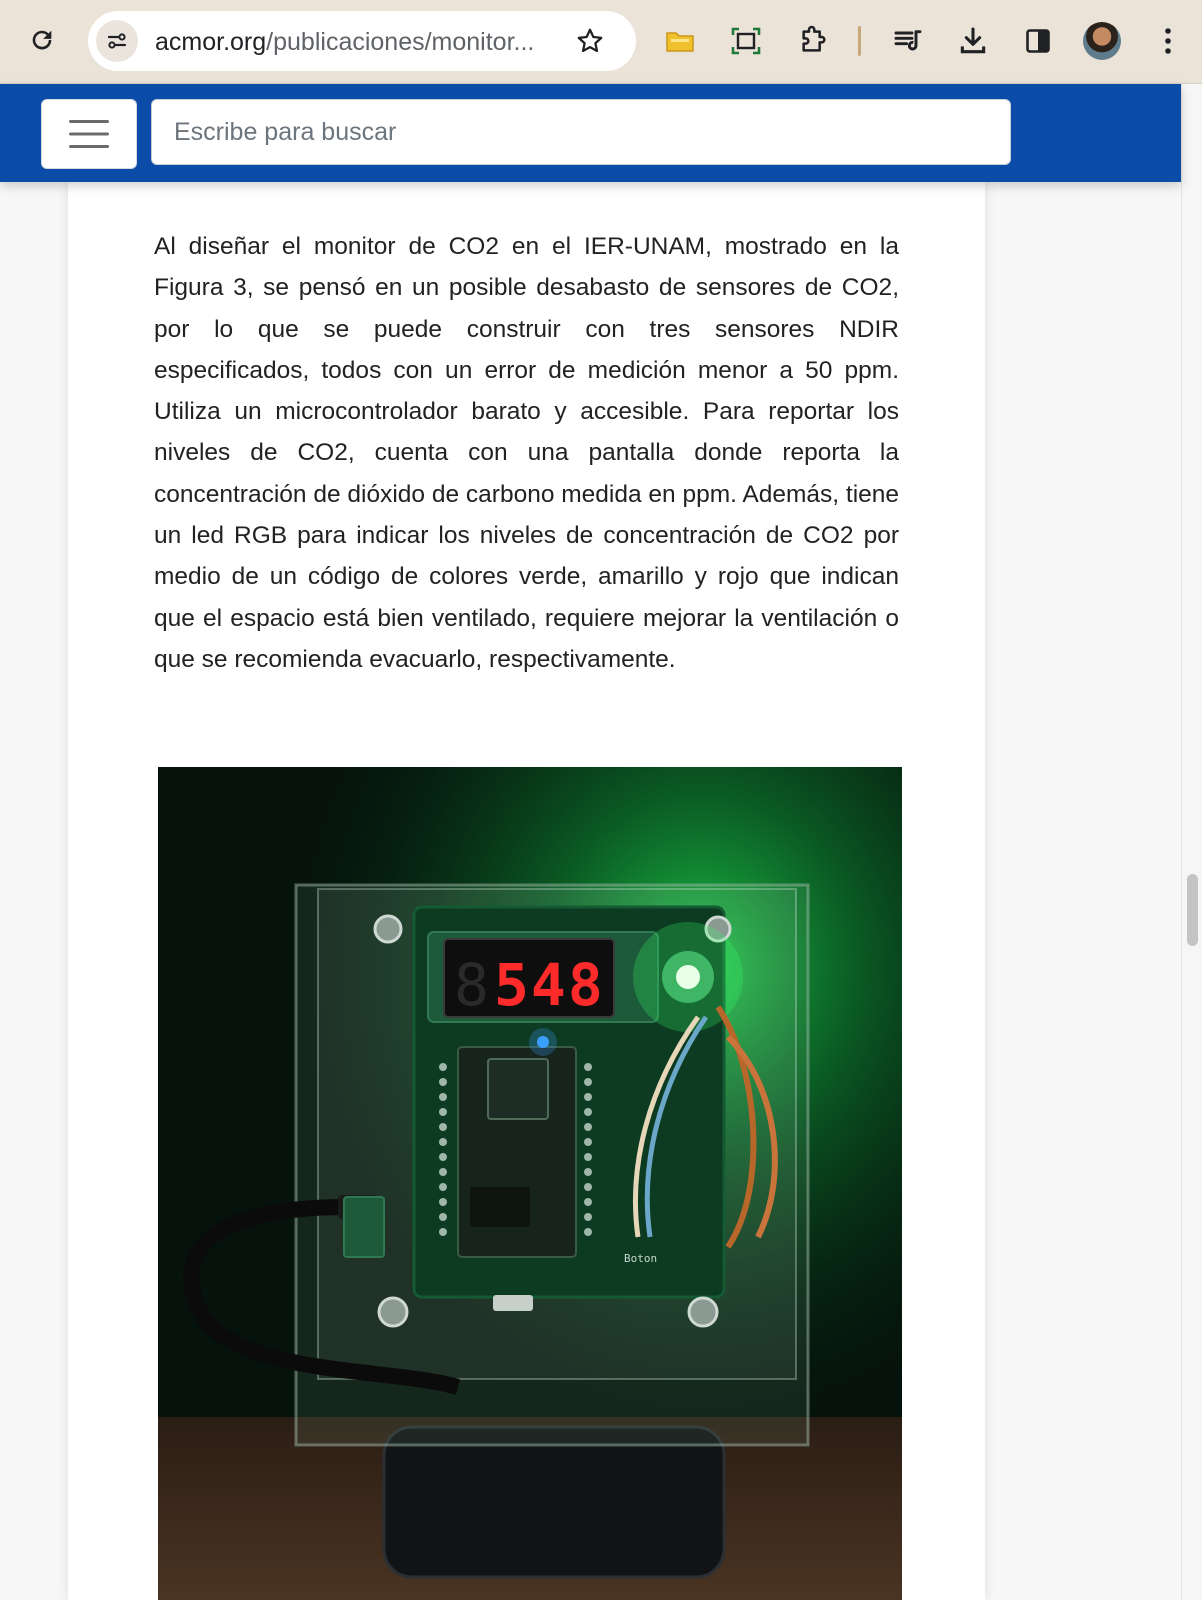  What do you see at coordinates (640, 1258) in the screenshot?
I see `board-label: Boton` at bounding box center [640, 1258].